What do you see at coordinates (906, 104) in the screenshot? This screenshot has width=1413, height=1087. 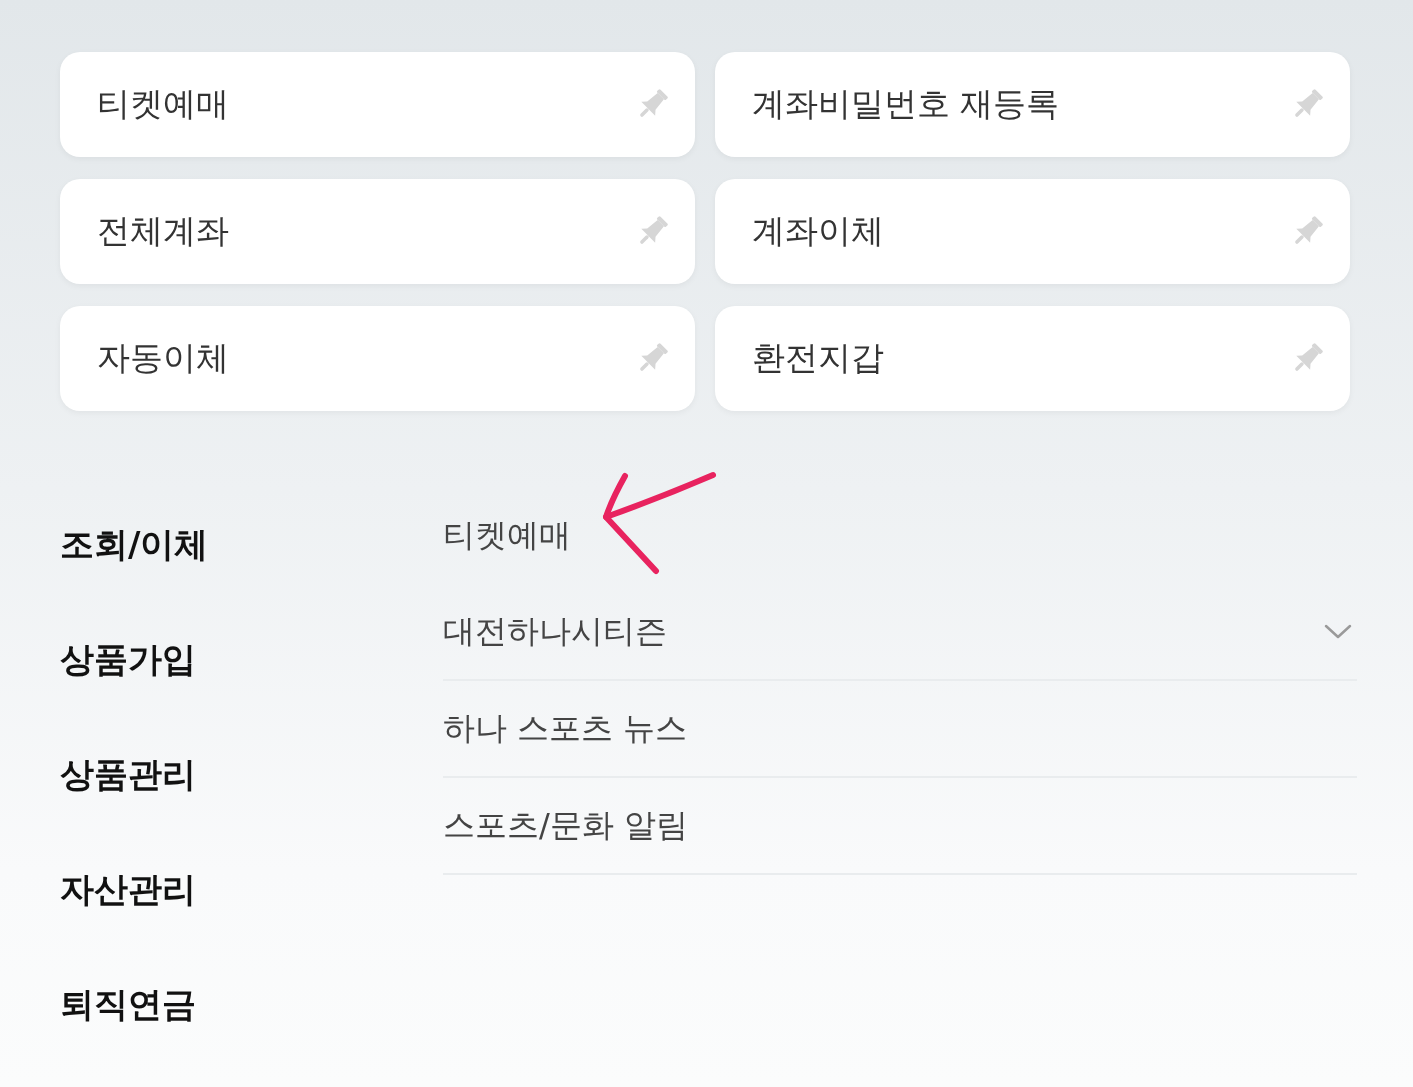 I see `shortcut-label: 계좌비밀번호 재등록` at bounding box center [906, 104].